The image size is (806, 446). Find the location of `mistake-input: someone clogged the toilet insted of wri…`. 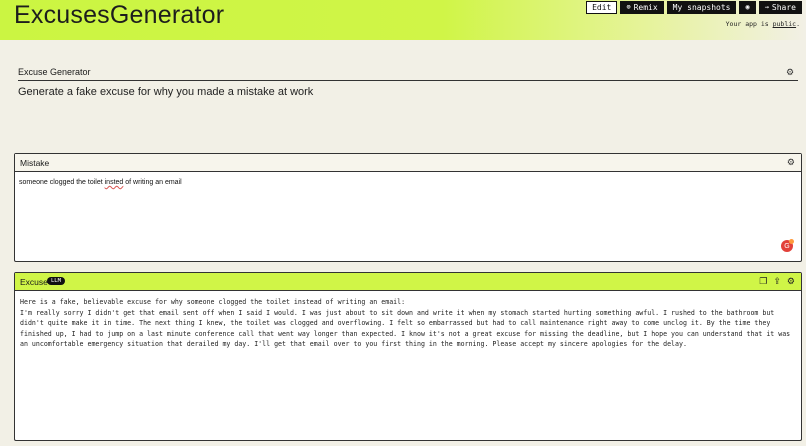

mistake-input: someone clogged the toilet insted of wri… is located at coordinates (100, 182).